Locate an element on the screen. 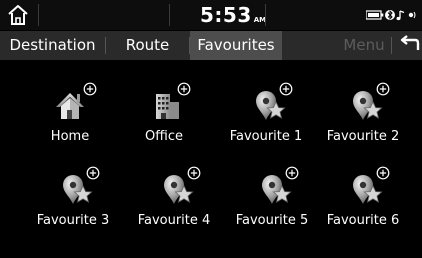 The image size is (422, 258). tab-bar: Destination Route Favourites Menu is located at coordinates (211, 45).